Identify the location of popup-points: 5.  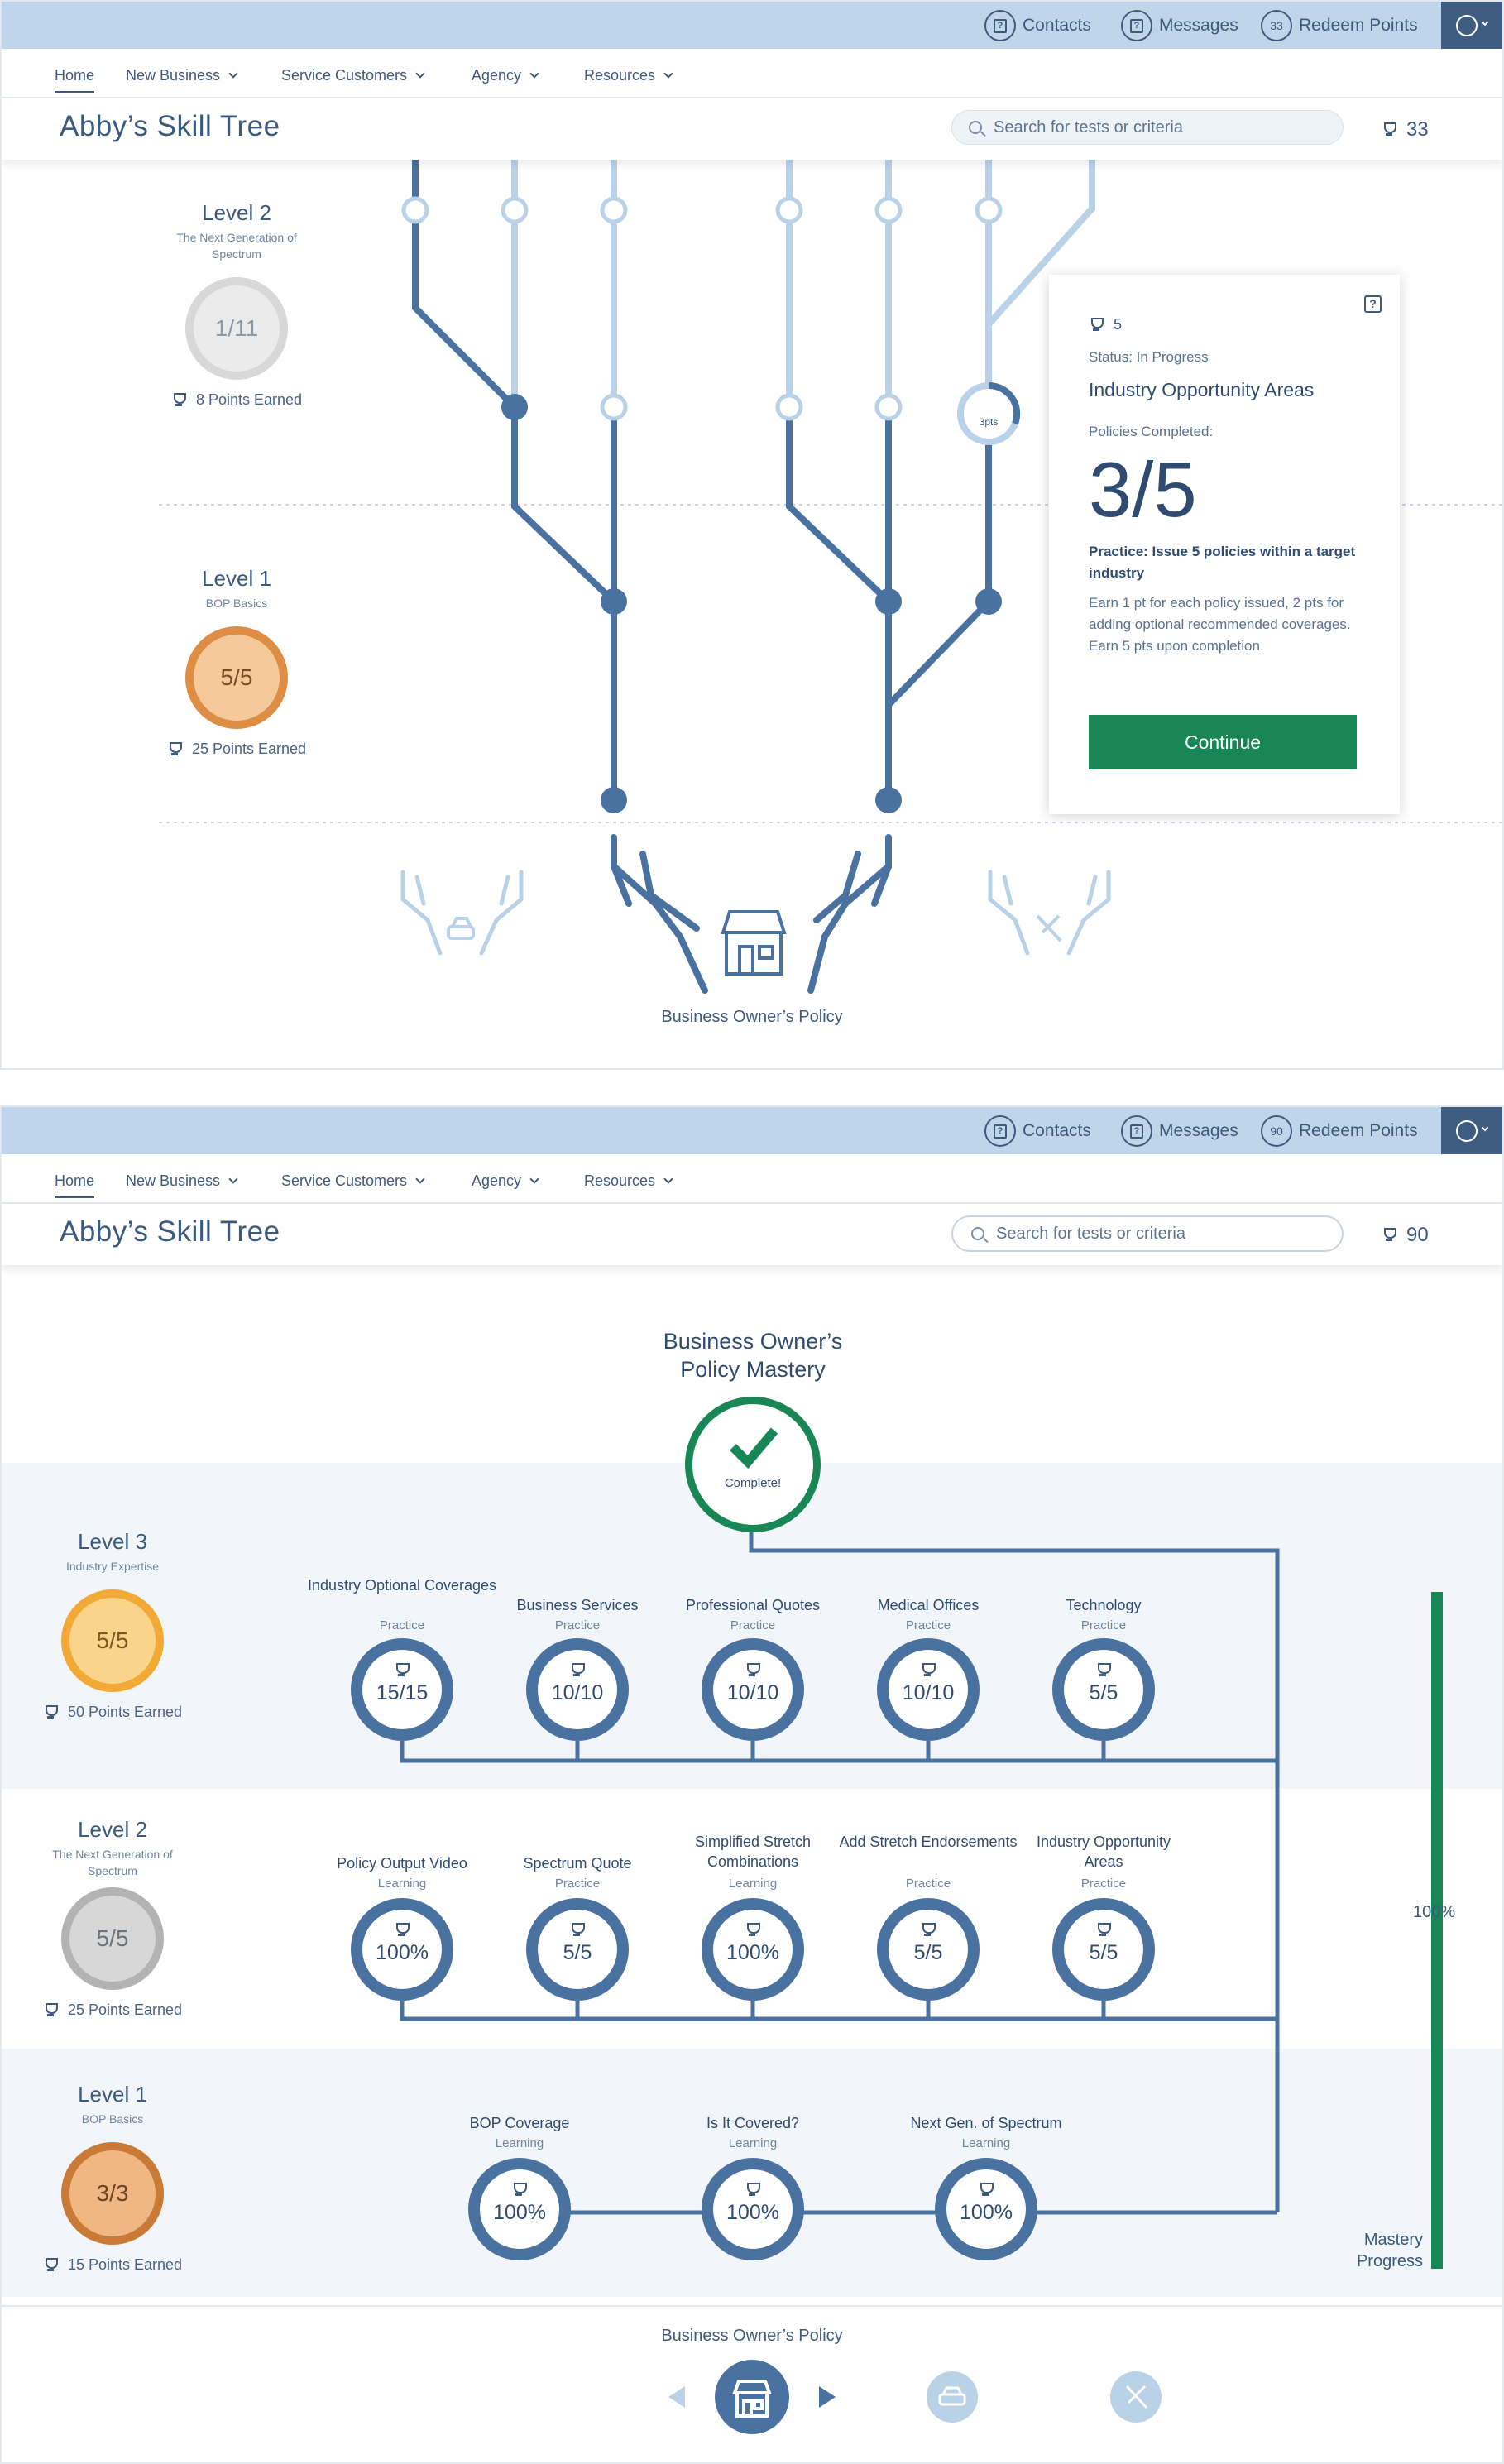
(1105, 324).